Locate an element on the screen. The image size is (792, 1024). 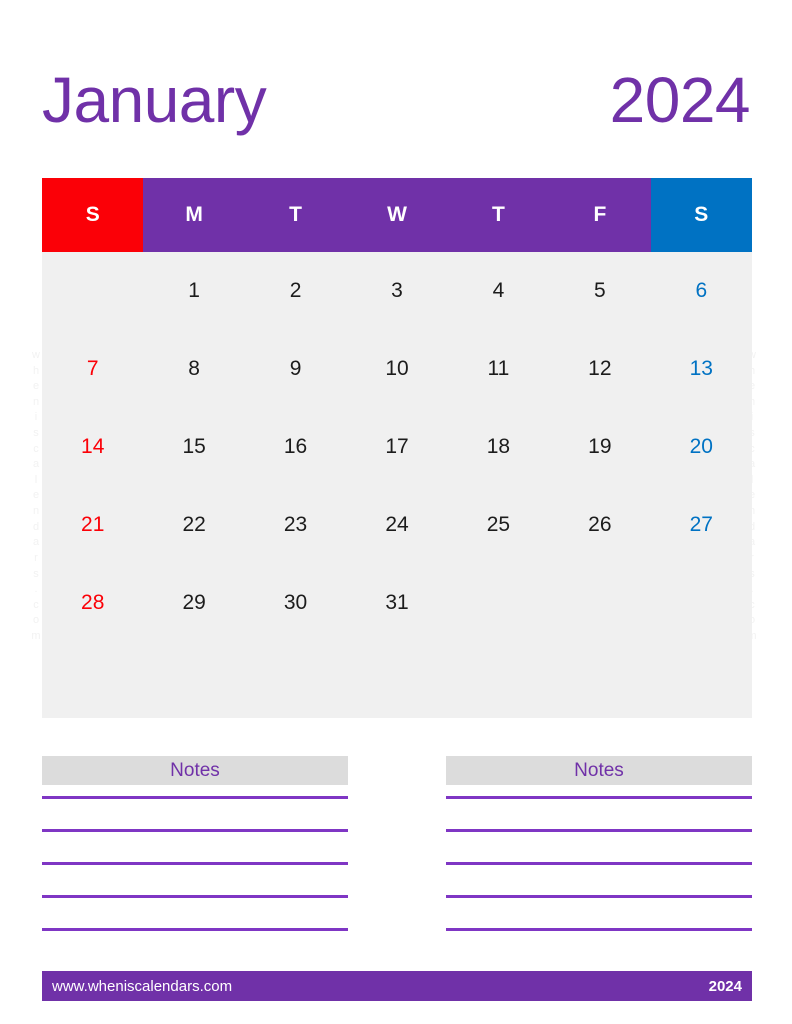
calendar-day-cell: 13 is located at coordinates (701, 369).